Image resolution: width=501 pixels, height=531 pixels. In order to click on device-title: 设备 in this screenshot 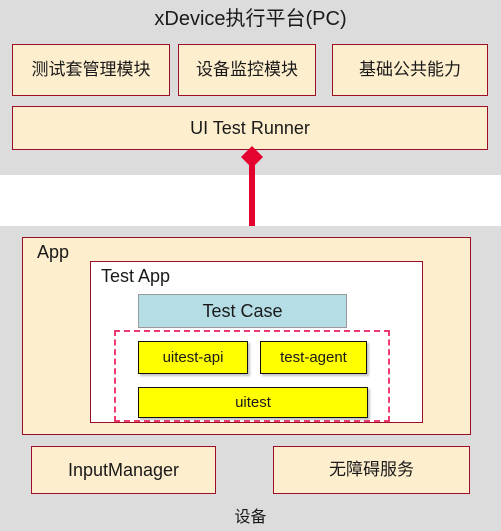, I will do `click(250, 517)`.